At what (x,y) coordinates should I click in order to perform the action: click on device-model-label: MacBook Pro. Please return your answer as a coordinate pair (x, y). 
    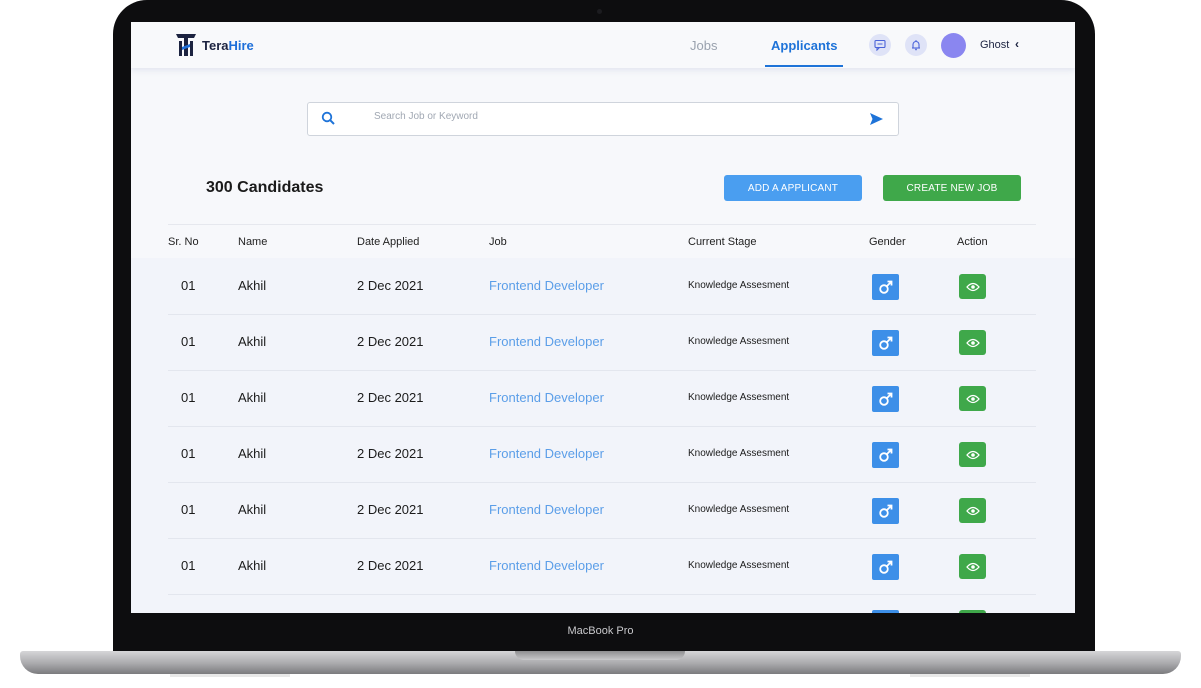
    Looking at the image, I should click on (600, 631).